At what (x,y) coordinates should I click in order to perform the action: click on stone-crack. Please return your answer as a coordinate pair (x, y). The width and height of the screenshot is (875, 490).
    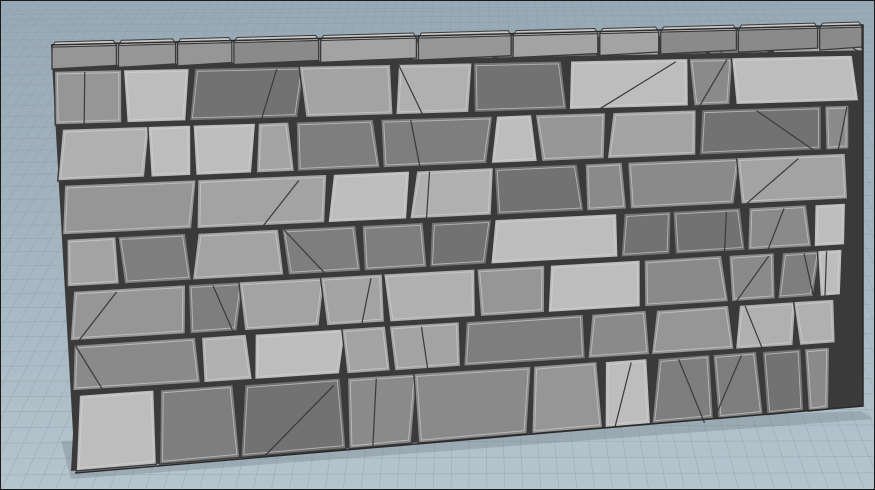
    Looking at the image, I should click on (84, 98).